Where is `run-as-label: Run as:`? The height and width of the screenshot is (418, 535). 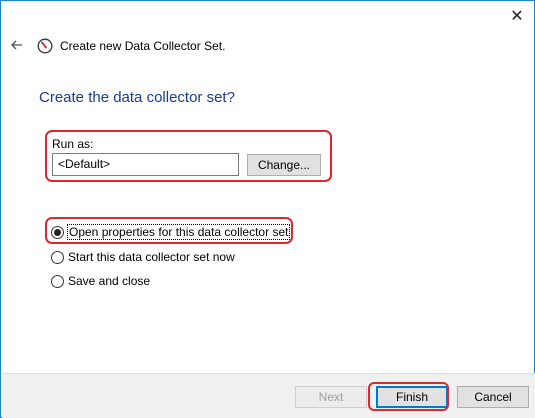
run-as-label: Run as: is located at coordinates (73, 144).